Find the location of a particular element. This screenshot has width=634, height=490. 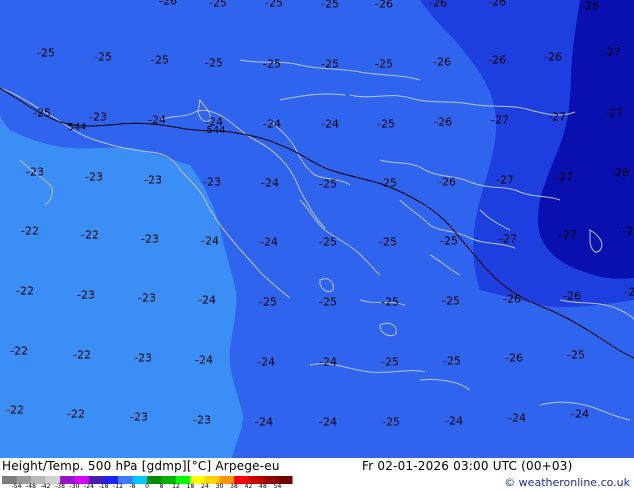

colorbar-tick-label: -38 is located at coordinates (60, 486).